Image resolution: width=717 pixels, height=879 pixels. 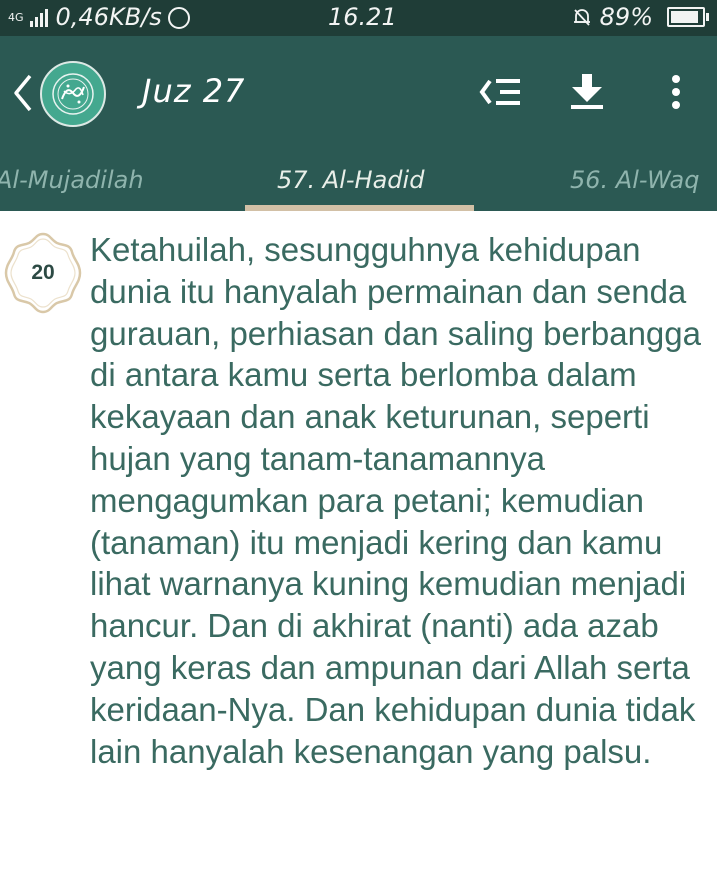 I want to click on ayah-number-badge: 20, so click(x=43, y=273).